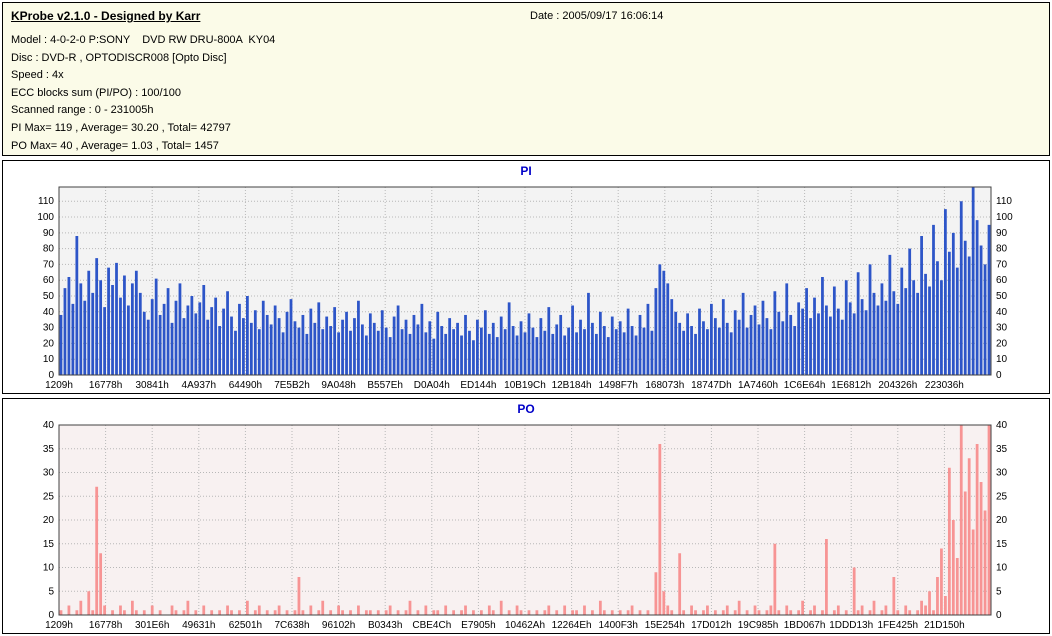 The width and height of the screenshot is (1052, 636). Describe the element at coordinates (245, 385) in the screenshot. I see `svg-text: 64490h` at that location.